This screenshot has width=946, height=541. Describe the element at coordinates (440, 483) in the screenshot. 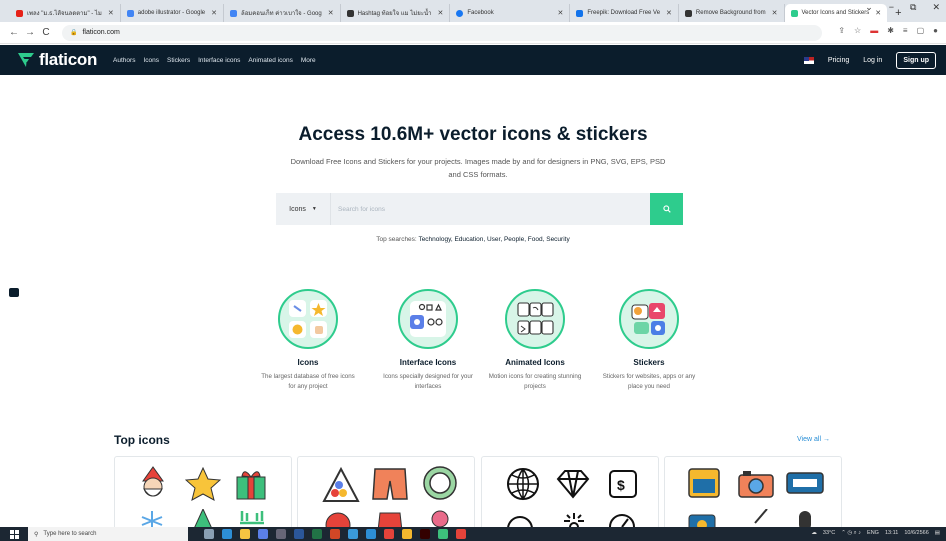

I see `target-icon` at that location.